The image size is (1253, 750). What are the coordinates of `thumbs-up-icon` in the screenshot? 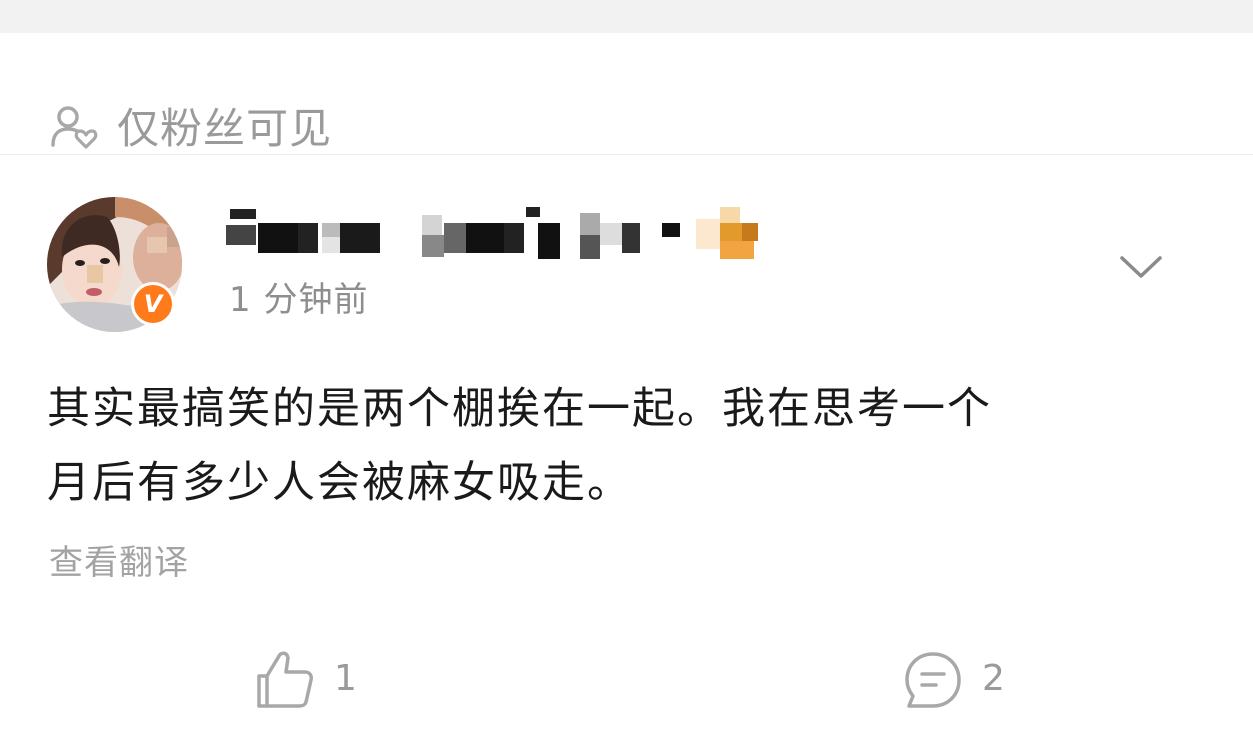 It's located at (285, 679).